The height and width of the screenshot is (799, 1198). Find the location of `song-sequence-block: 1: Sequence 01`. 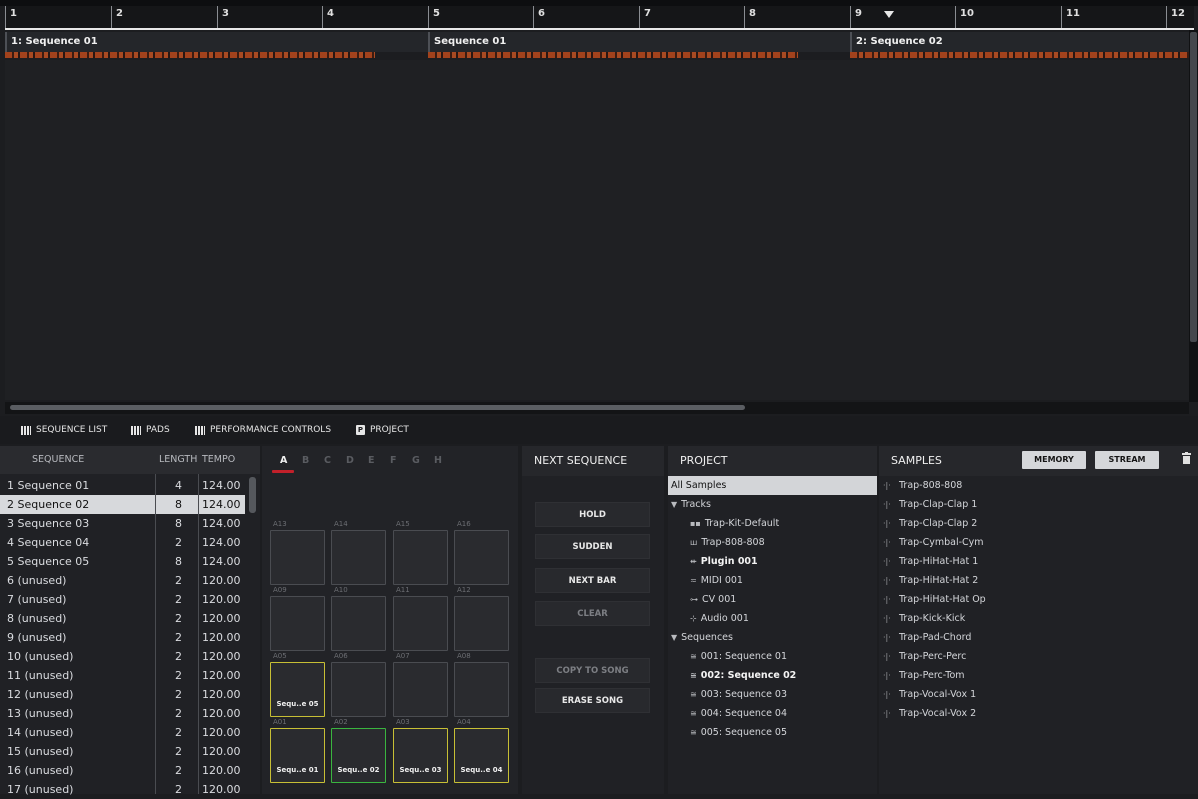

song-sequence-block: 1: Sequence 01 is located at coordinates (218, 42).